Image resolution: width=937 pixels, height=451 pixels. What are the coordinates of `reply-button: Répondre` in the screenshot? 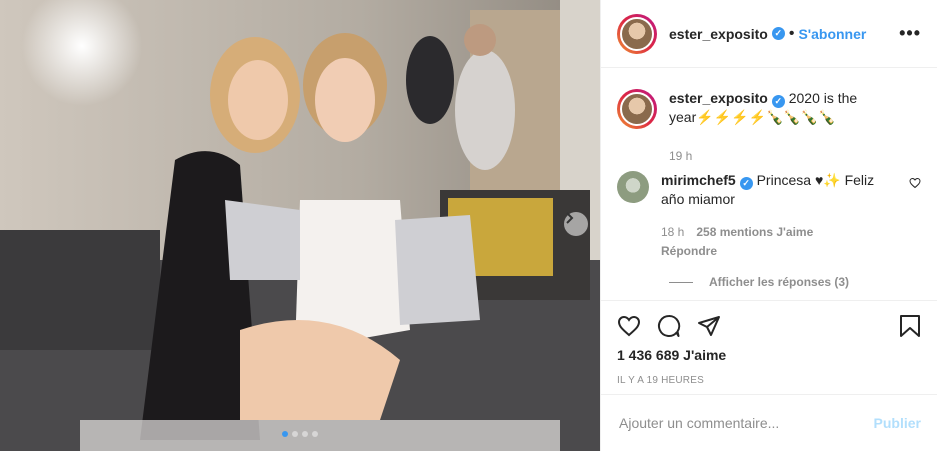 It's located at (781, 251).